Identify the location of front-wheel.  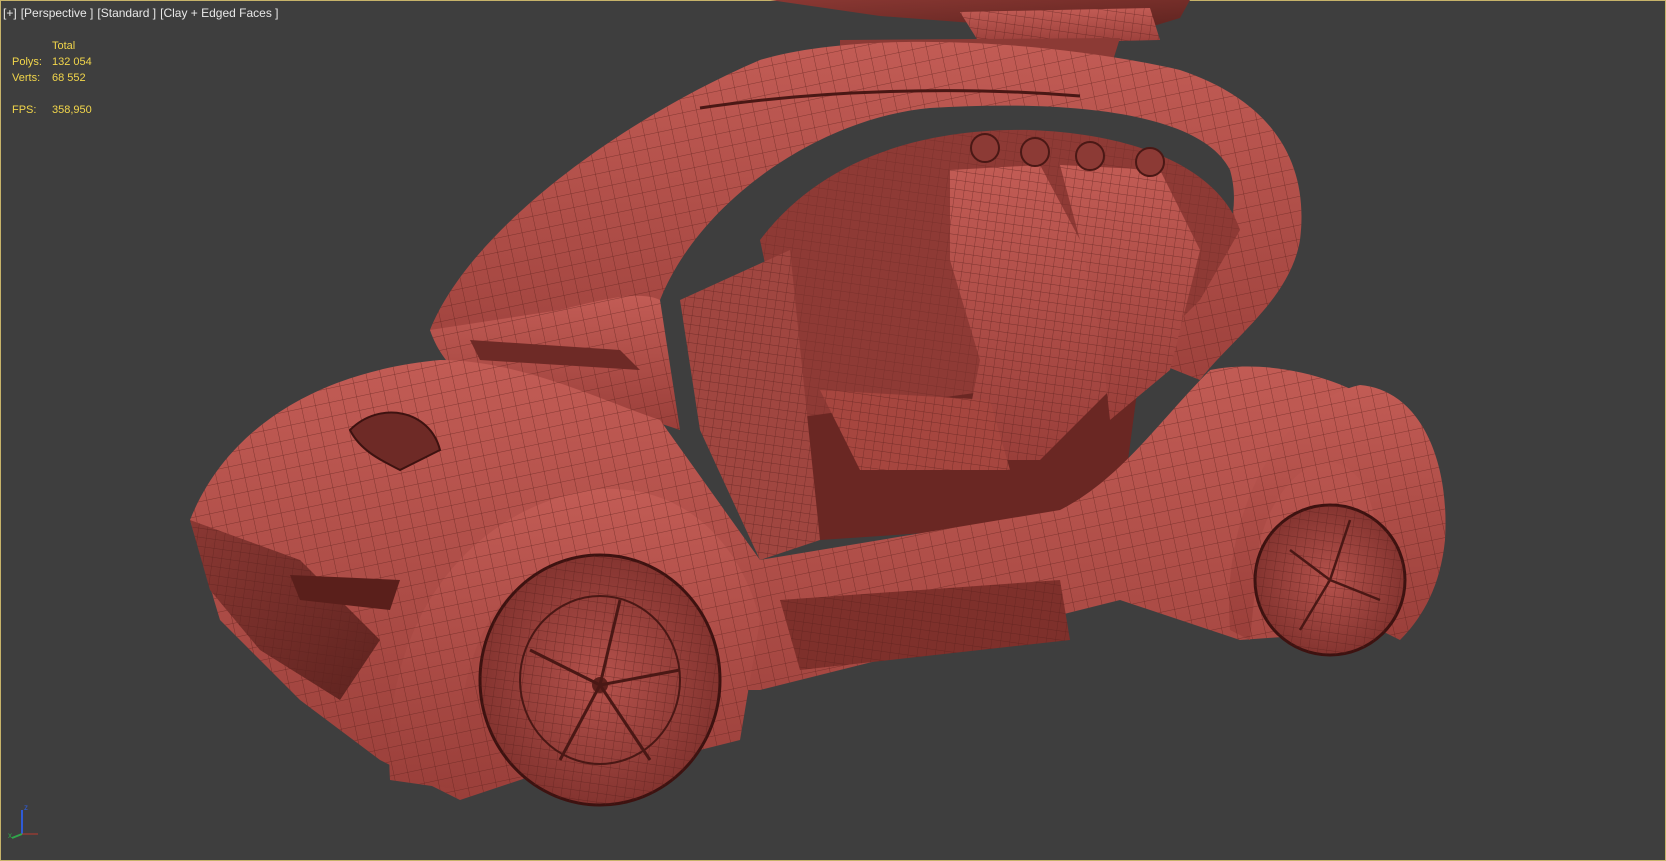
(600, 680).